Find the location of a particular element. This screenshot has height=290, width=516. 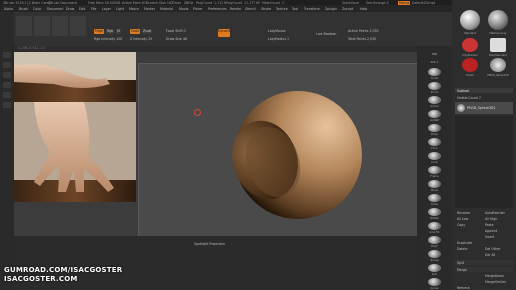

polish-brush-icon is located at coordinates (470, 65).